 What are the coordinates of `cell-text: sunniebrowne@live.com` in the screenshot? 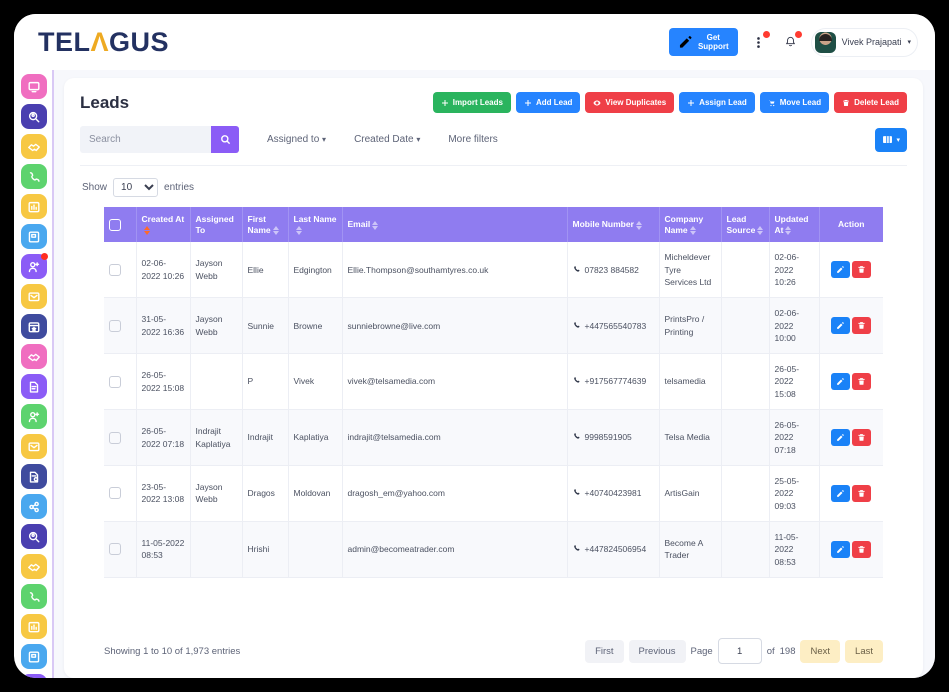 It's located at (394, 325).